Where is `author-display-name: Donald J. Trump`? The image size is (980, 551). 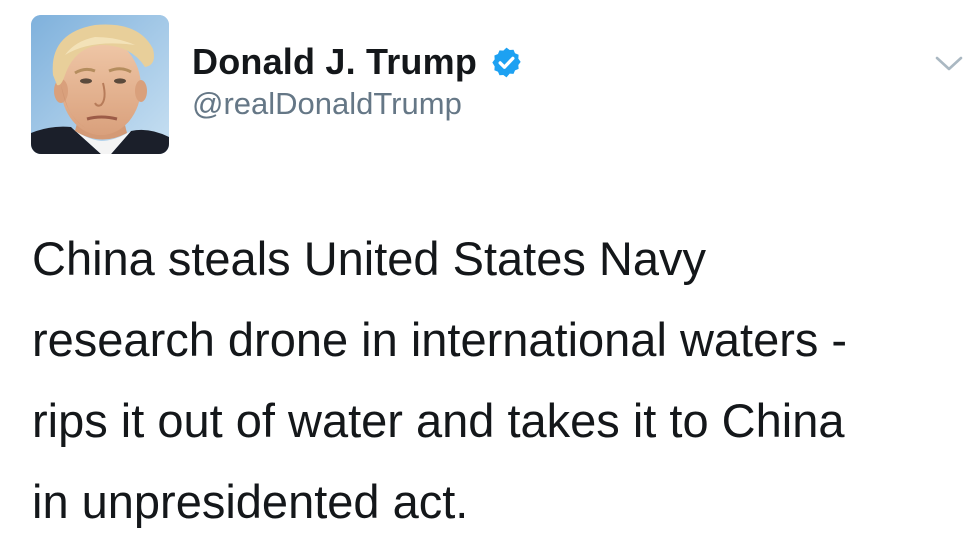
author-display-name: Donald J. Trump is located at coordinates (334, 62).